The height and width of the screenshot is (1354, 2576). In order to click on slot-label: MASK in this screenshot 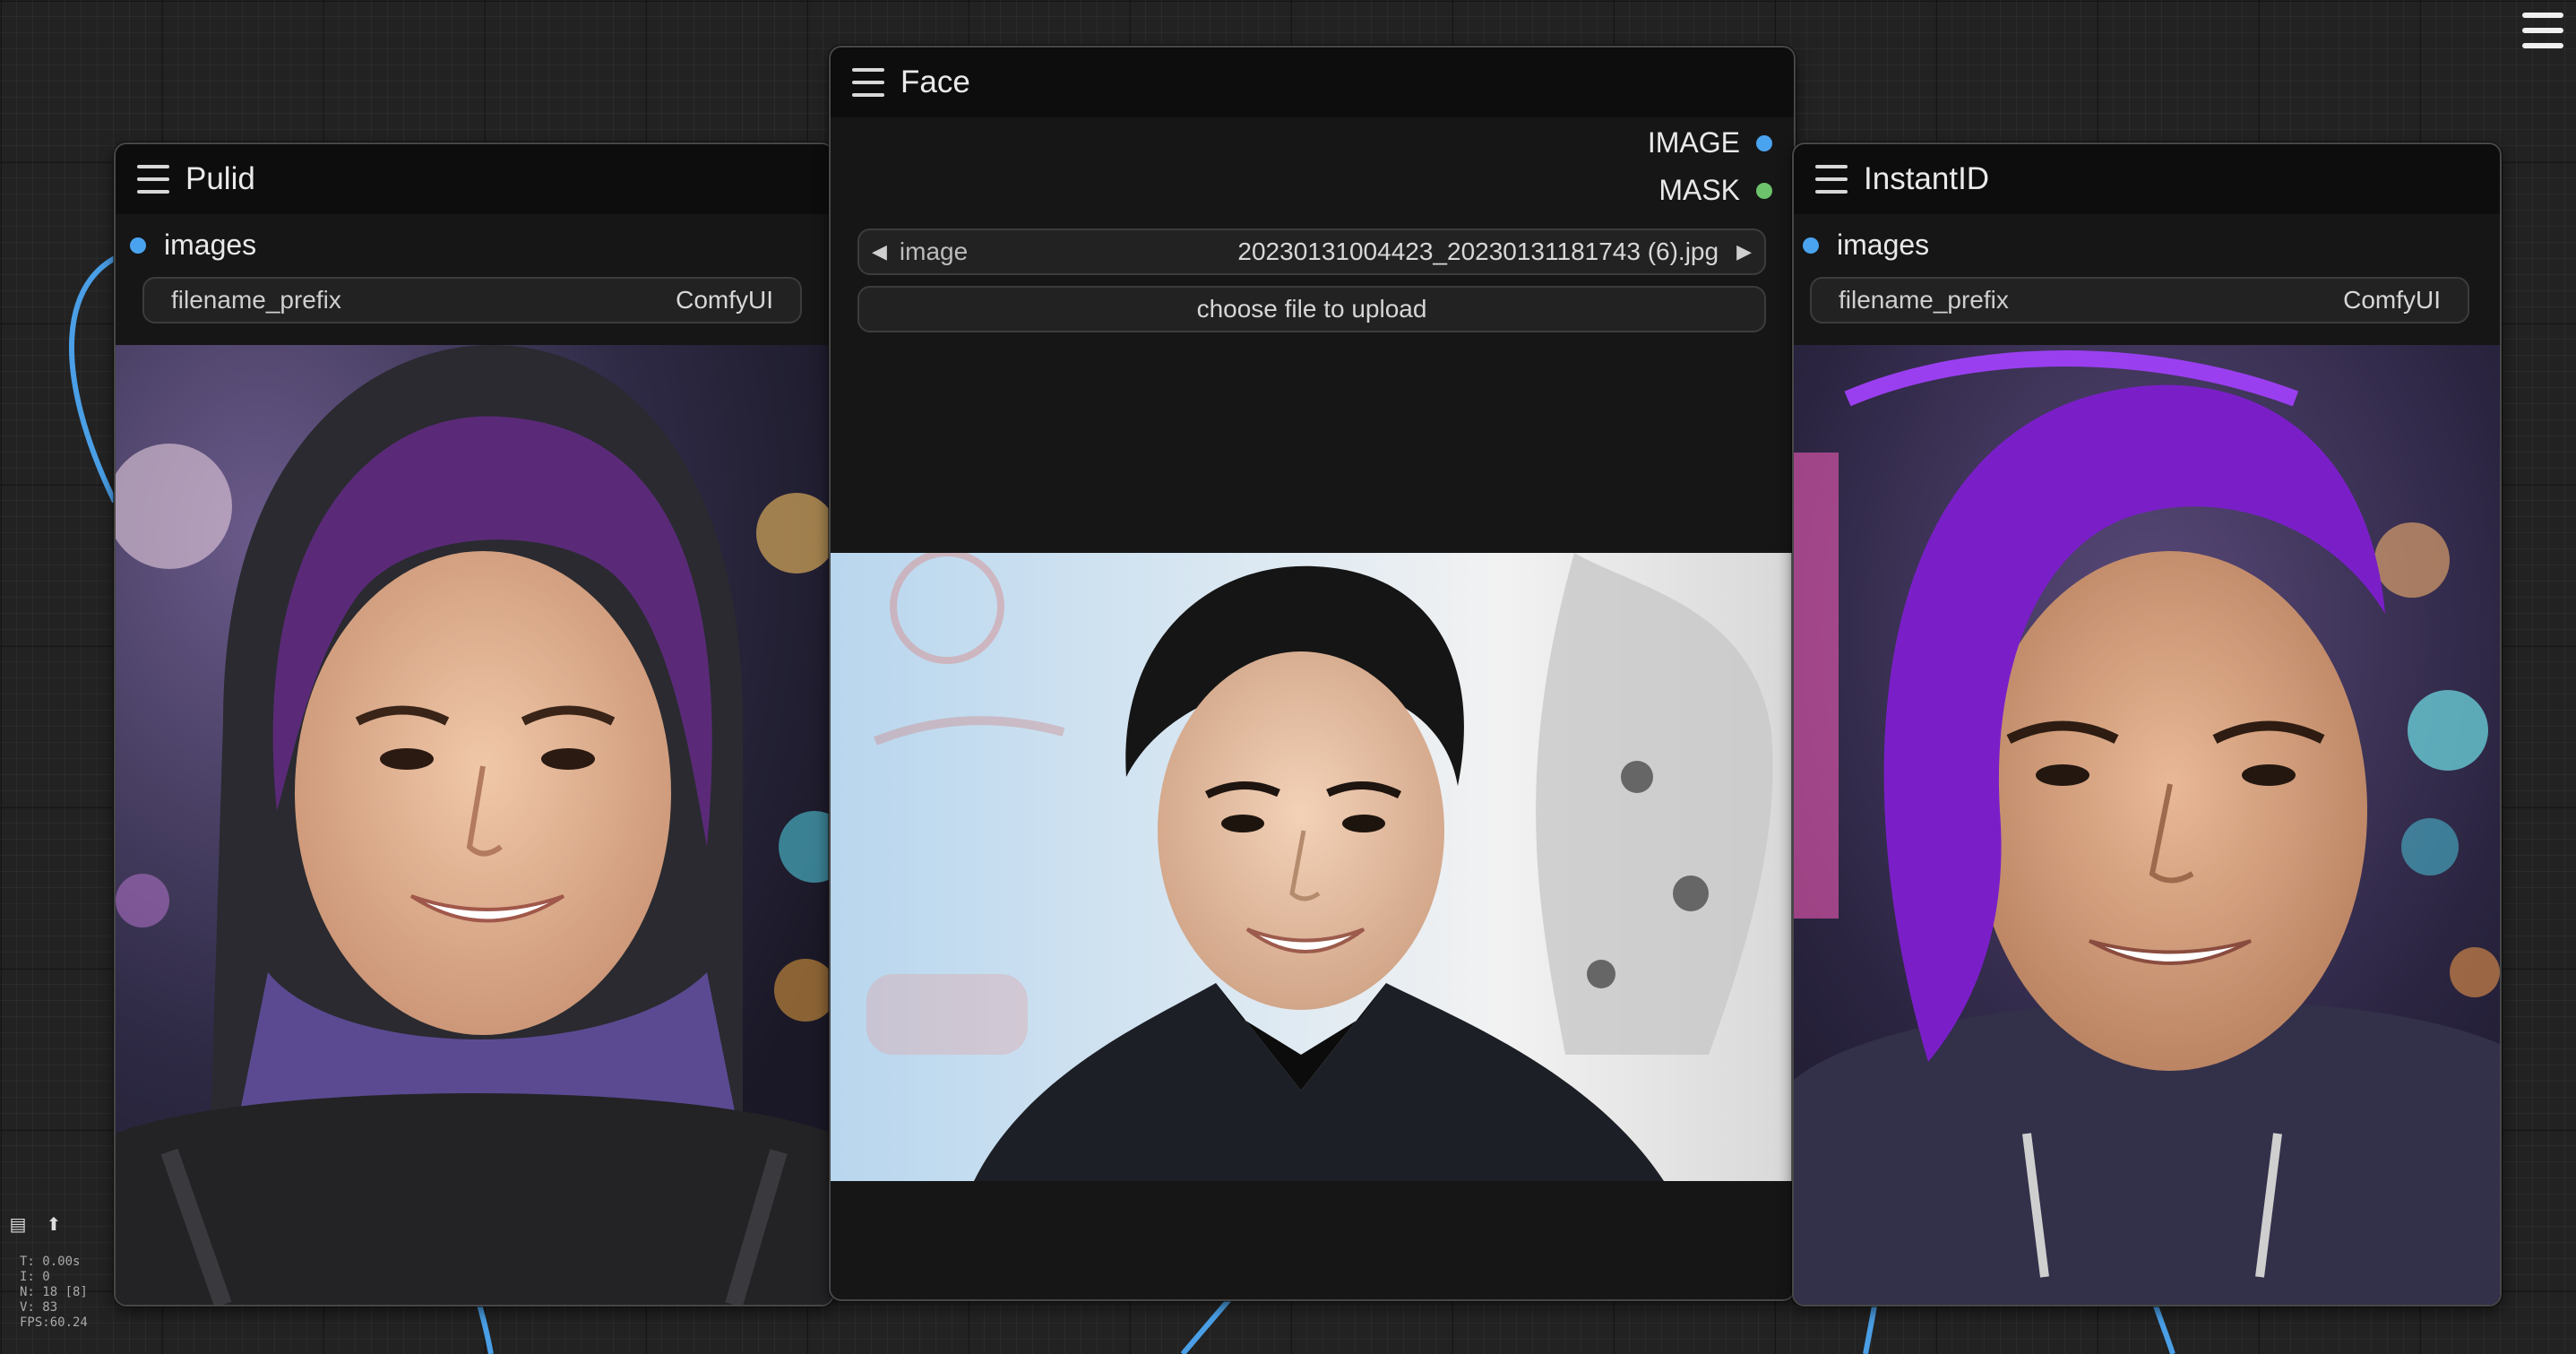, I will do `click(1699, 190)`.